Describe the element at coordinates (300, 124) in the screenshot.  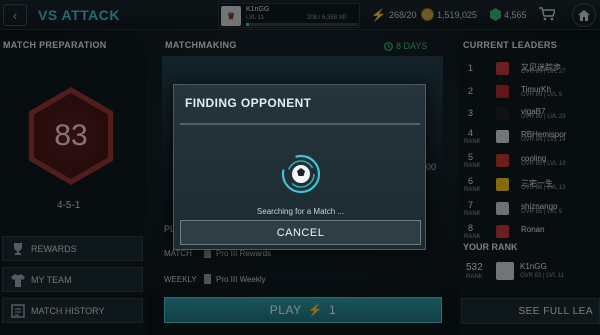
I see `divider` at that location.